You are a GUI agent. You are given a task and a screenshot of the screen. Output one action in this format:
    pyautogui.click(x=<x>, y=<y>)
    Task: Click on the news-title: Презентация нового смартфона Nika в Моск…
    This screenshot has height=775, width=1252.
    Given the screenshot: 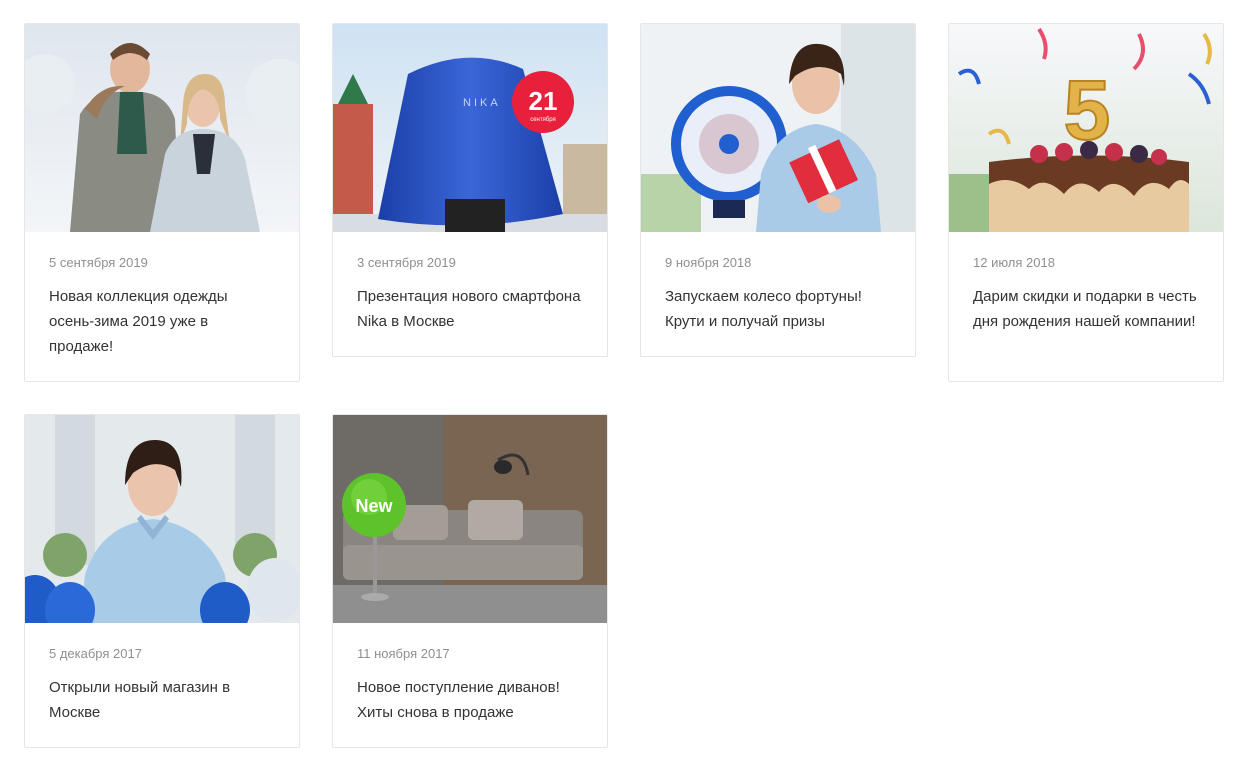 What is the action you would take?
    pyautogui.click(x=470, y=309)
    